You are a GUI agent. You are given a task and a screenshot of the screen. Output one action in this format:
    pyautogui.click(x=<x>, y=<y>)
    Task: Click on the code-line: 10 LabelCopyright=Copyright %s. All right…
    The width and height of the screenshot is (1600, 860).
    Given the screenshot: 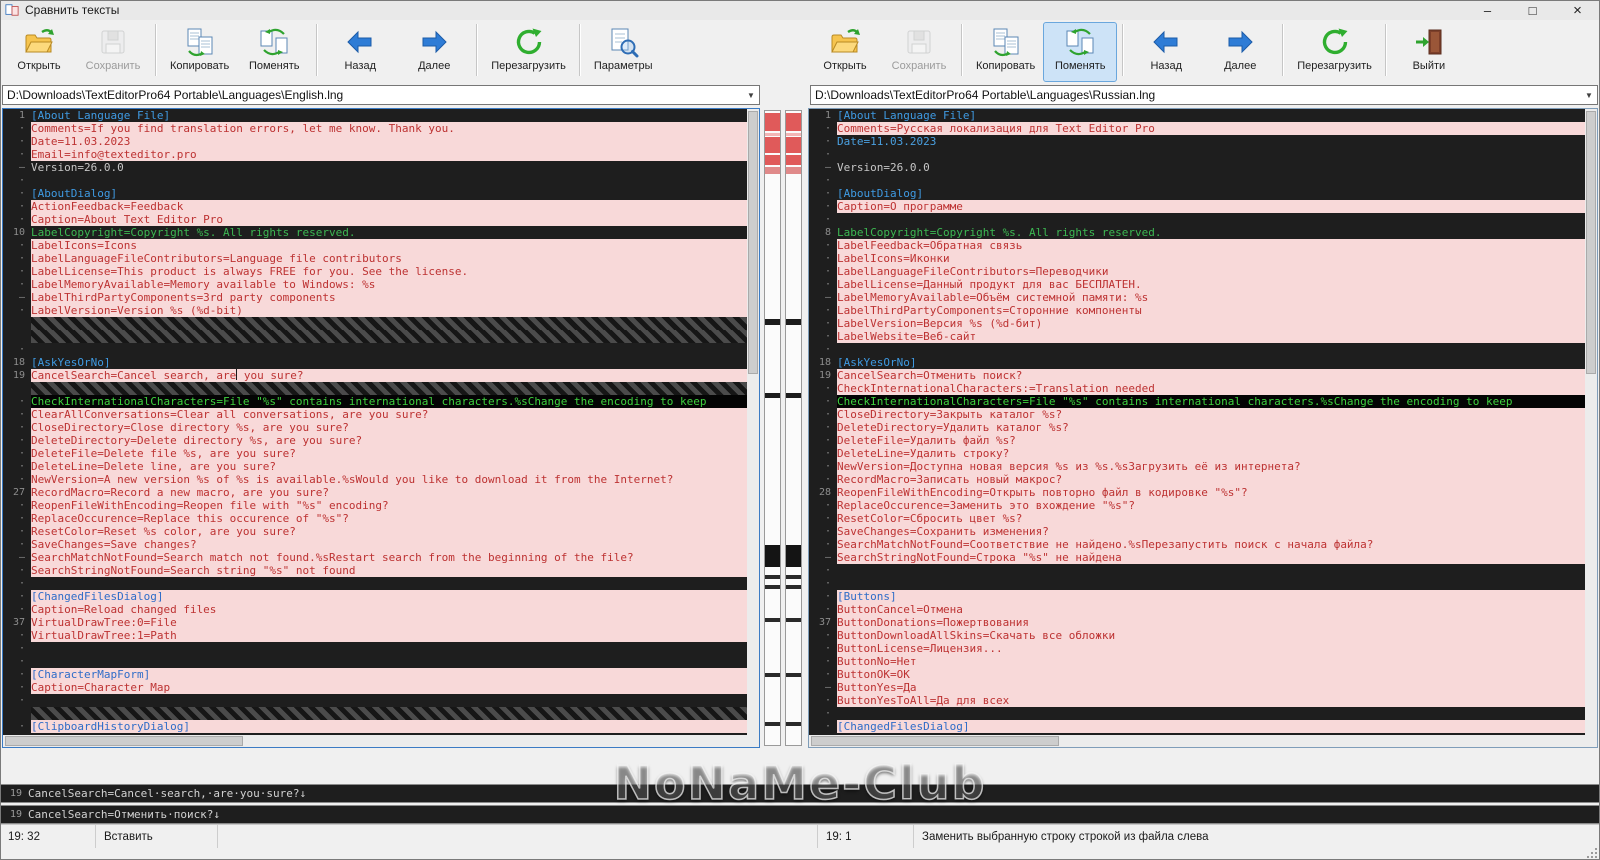 What is the action you would take?
    pyautogui.click(x=375, y=232)
    